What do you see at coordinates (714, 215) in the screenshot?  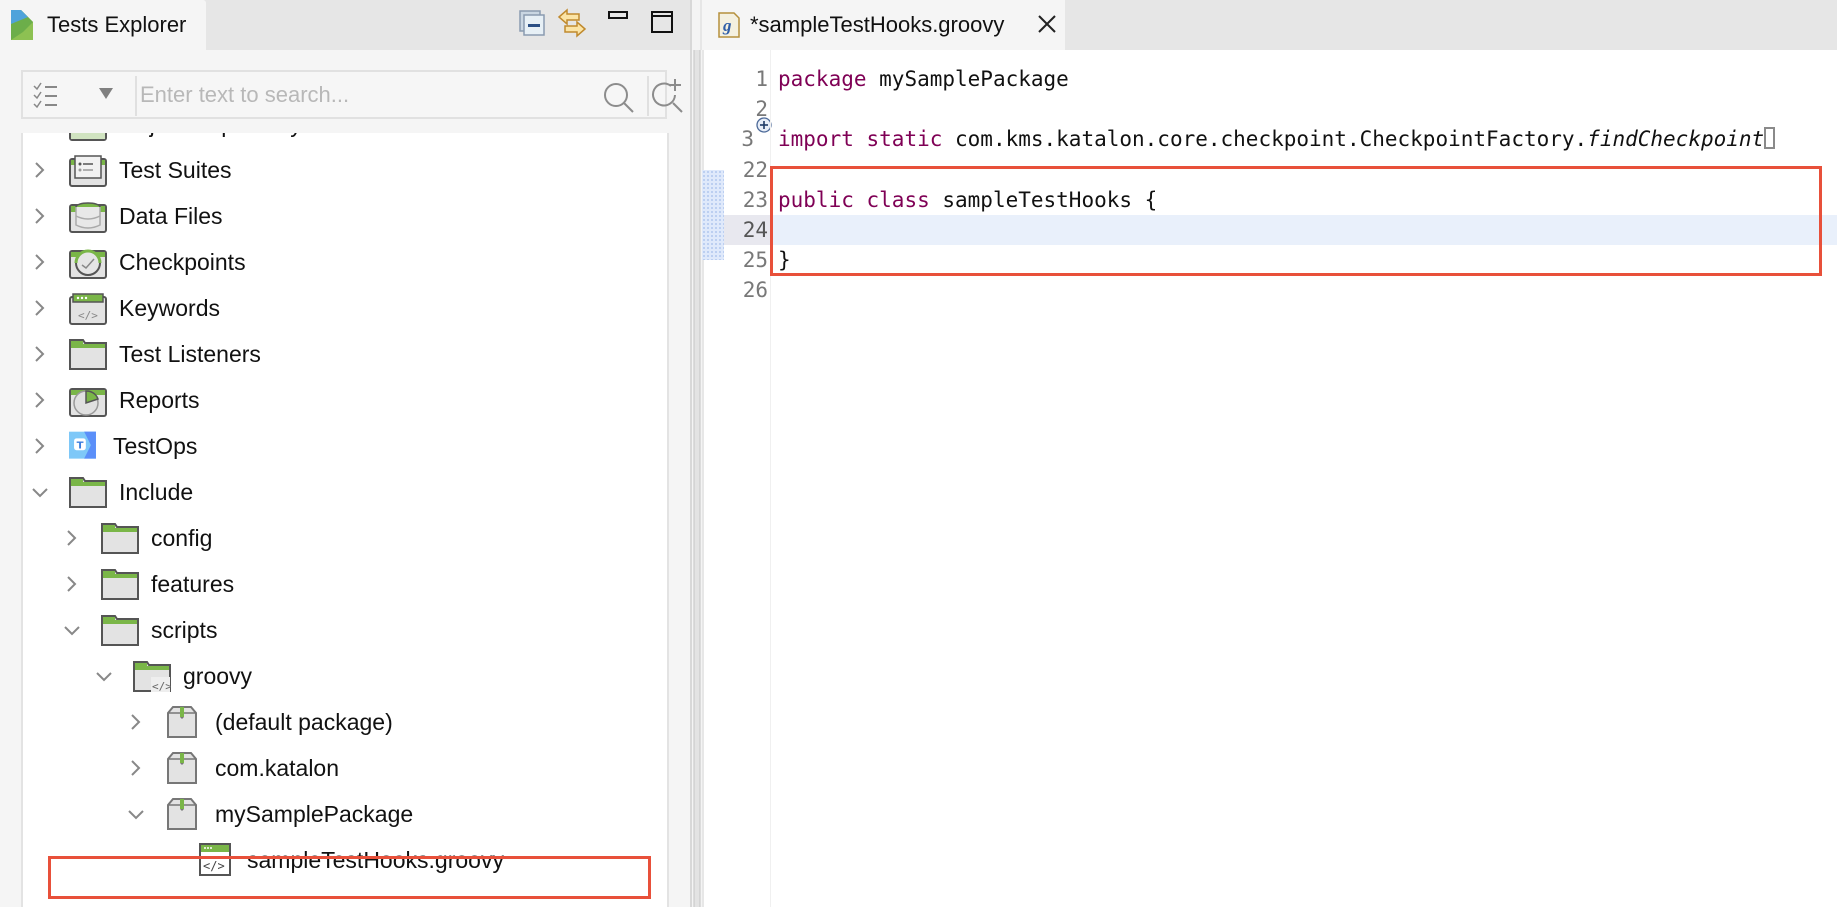 I see `change-indicator-strip` at bounding box center [714, 215].